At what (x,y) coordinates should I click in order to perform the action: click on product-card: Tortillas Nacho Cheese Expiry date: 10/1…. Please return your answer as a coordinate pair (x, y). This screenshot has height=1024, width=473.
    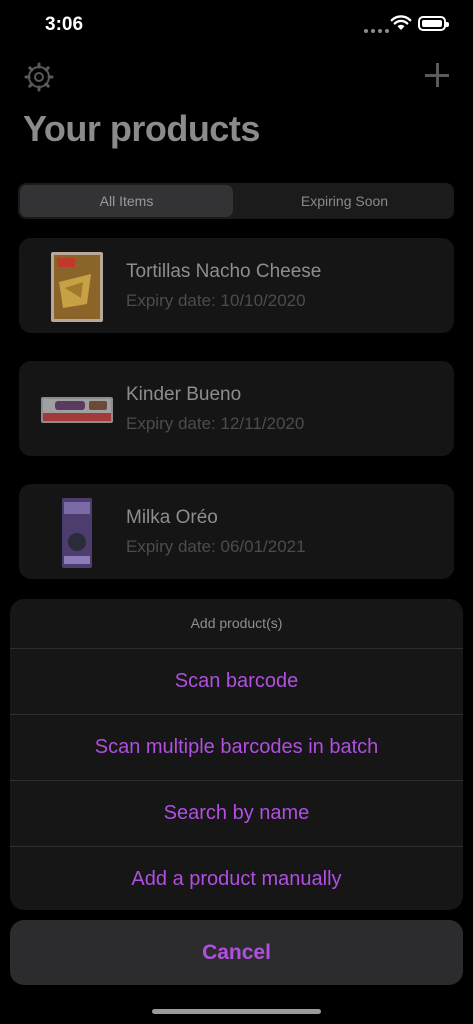
    Looking at the image, I should click on (236, 285).